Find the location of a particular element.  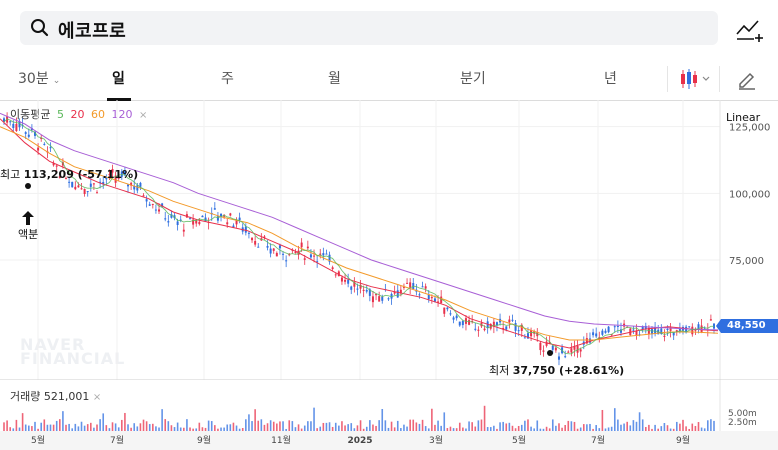

search-bar: 에코프로 is located at coordinates (369, 28).